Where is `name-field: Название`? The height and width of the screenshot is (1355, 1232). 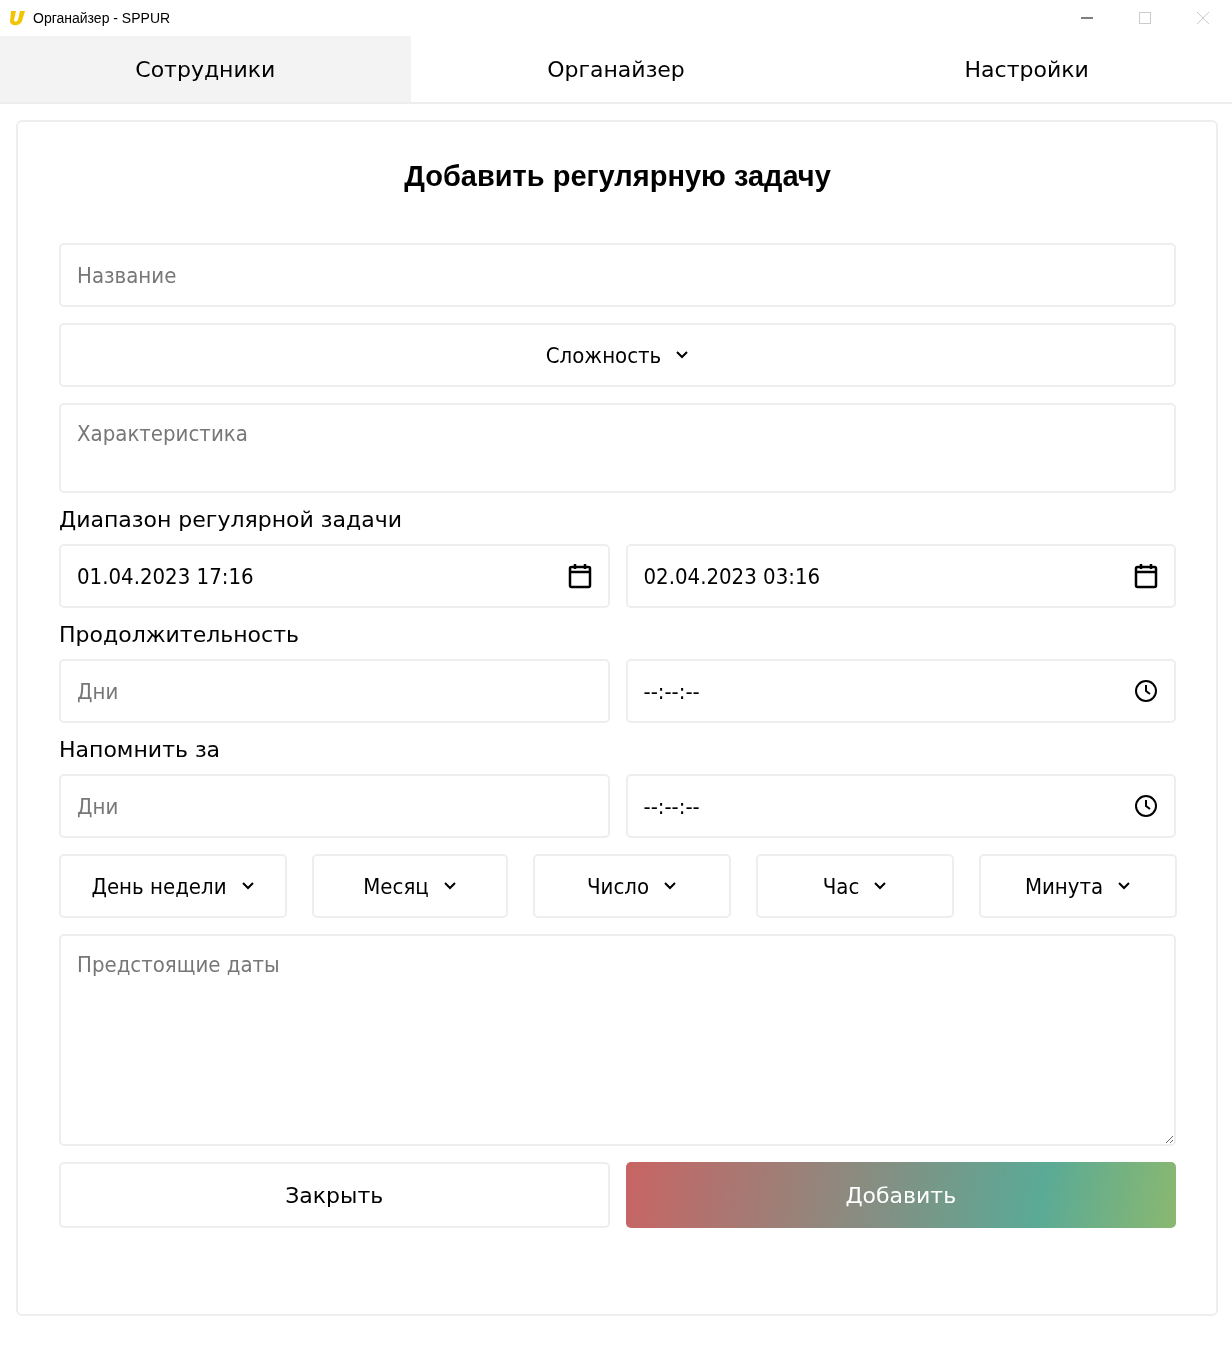
name-field: Название is located at coordinates (617, 275).